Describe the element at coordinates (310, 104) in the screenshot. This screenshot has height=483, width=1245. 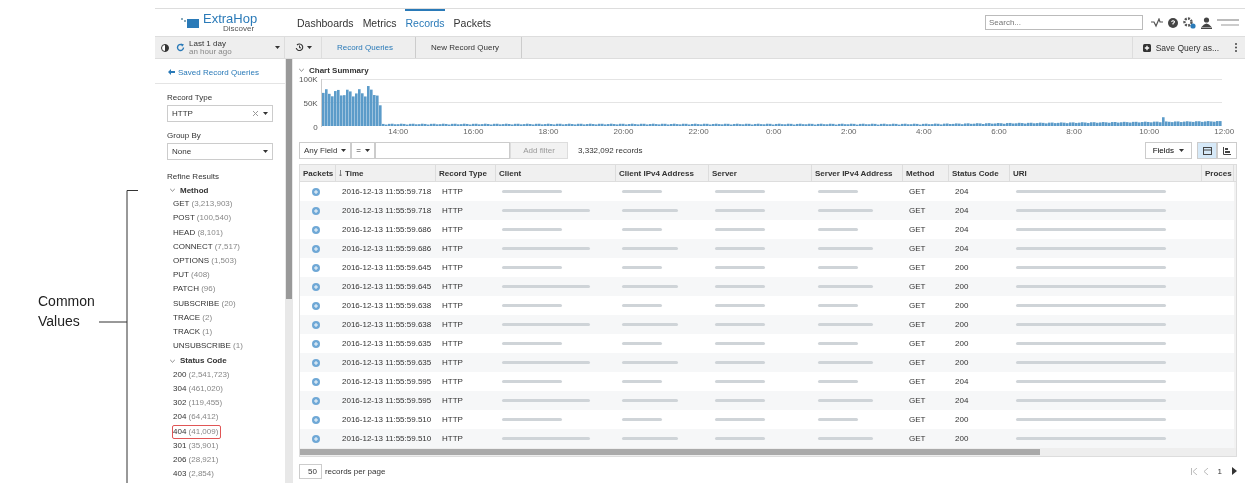
I see `axis-label: 50K` at that location.